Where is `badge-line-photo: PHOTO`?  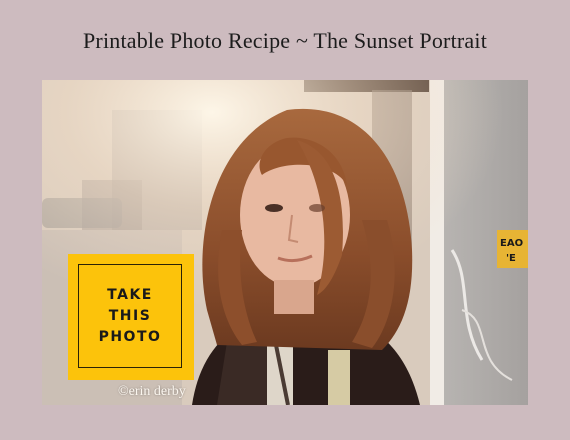
badge-line-photo: PHOTO is located at coordinates (130, 336).